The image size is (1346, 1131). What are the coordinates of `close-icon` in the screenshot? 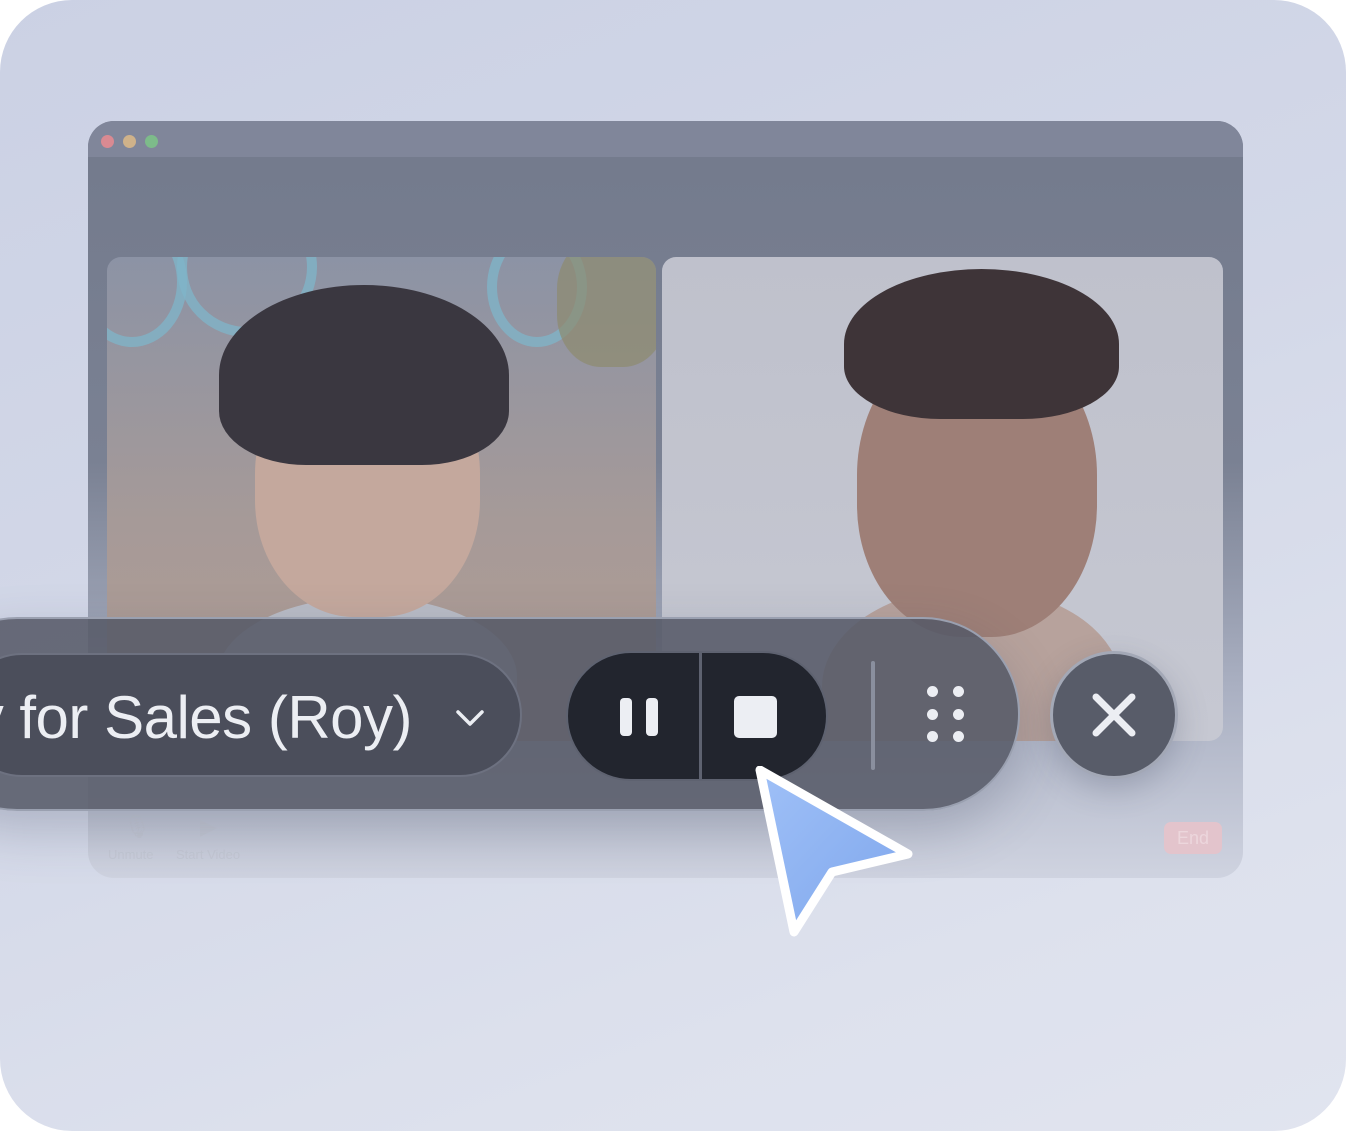 It's located at (1114, 715).